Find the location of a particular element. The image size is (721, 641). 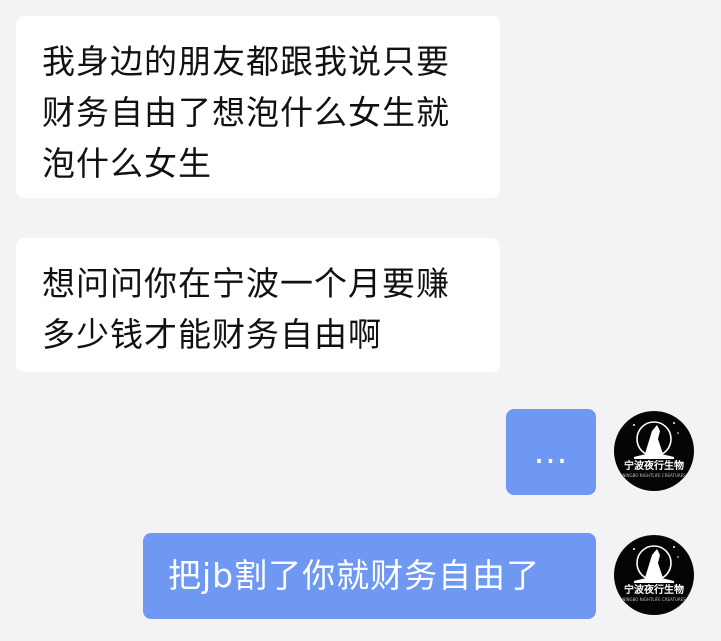

message-text: 把jb割了你就财务自由了 is located at coordinates (354, 575).